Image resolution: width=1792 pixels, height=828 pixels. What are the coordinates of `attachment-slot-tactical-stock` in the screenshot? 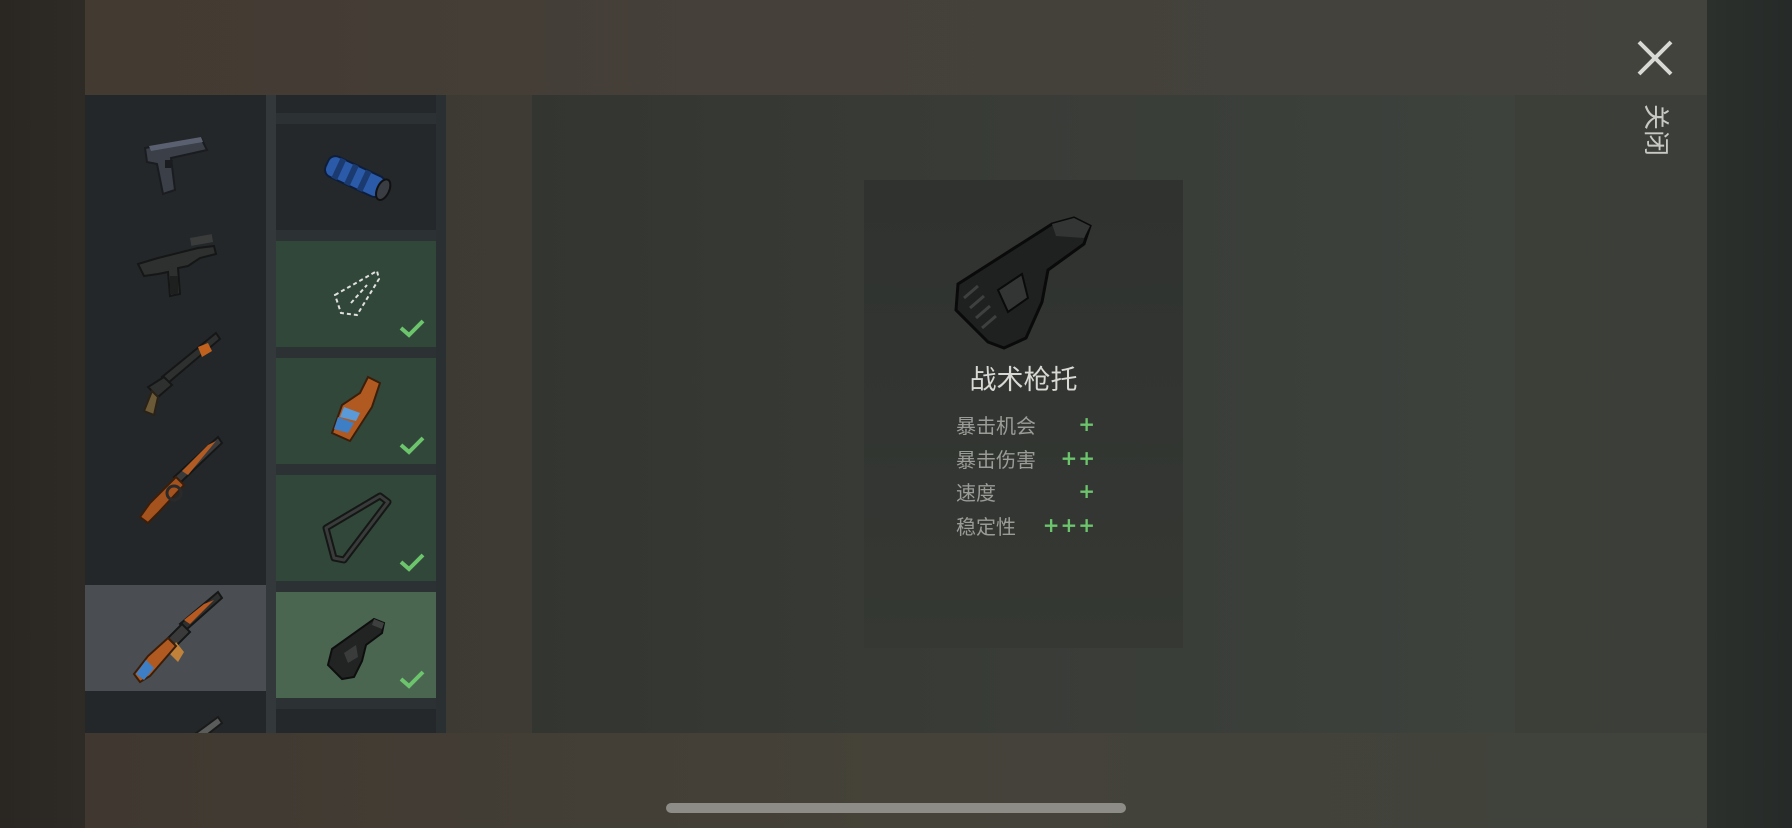 It's located at (356, 645).